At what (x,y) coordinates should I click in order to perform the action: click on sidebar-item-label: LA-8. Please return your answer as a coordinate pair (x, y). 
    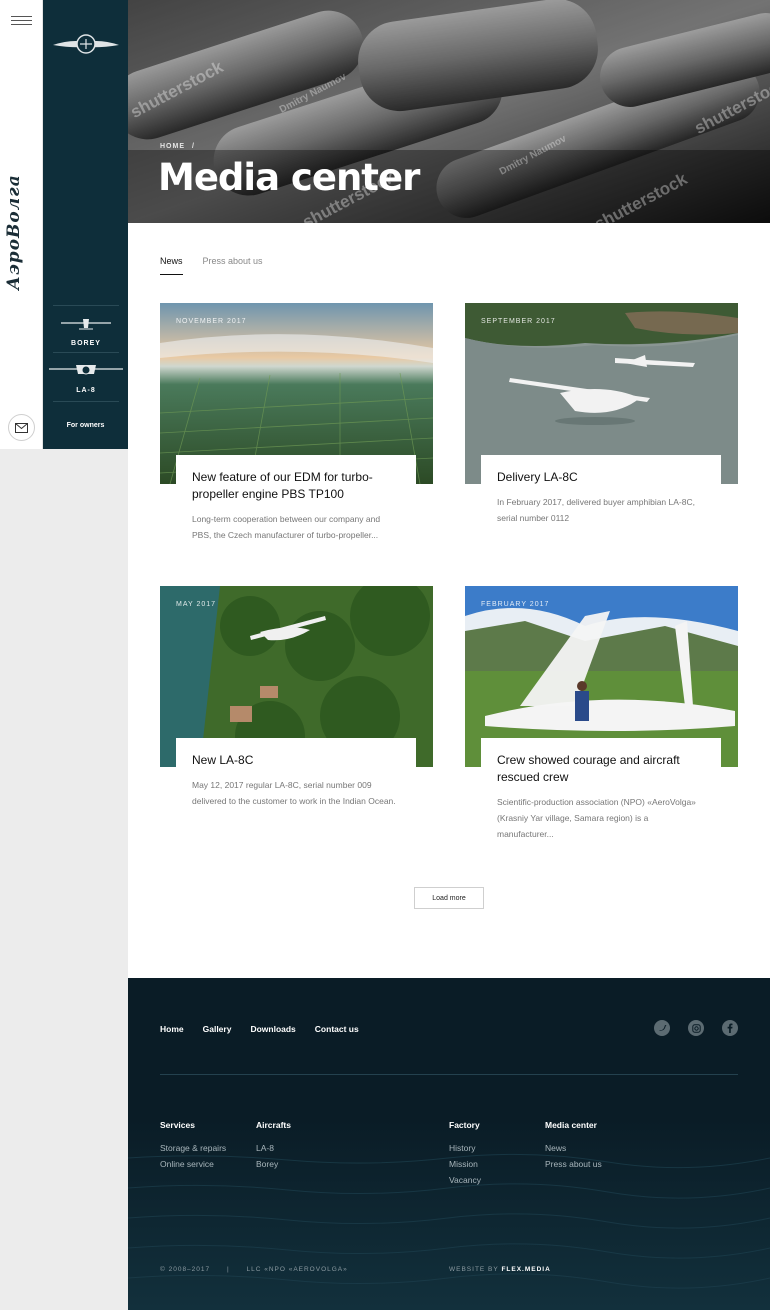
    Looking at the image, I should click on (86, 390).